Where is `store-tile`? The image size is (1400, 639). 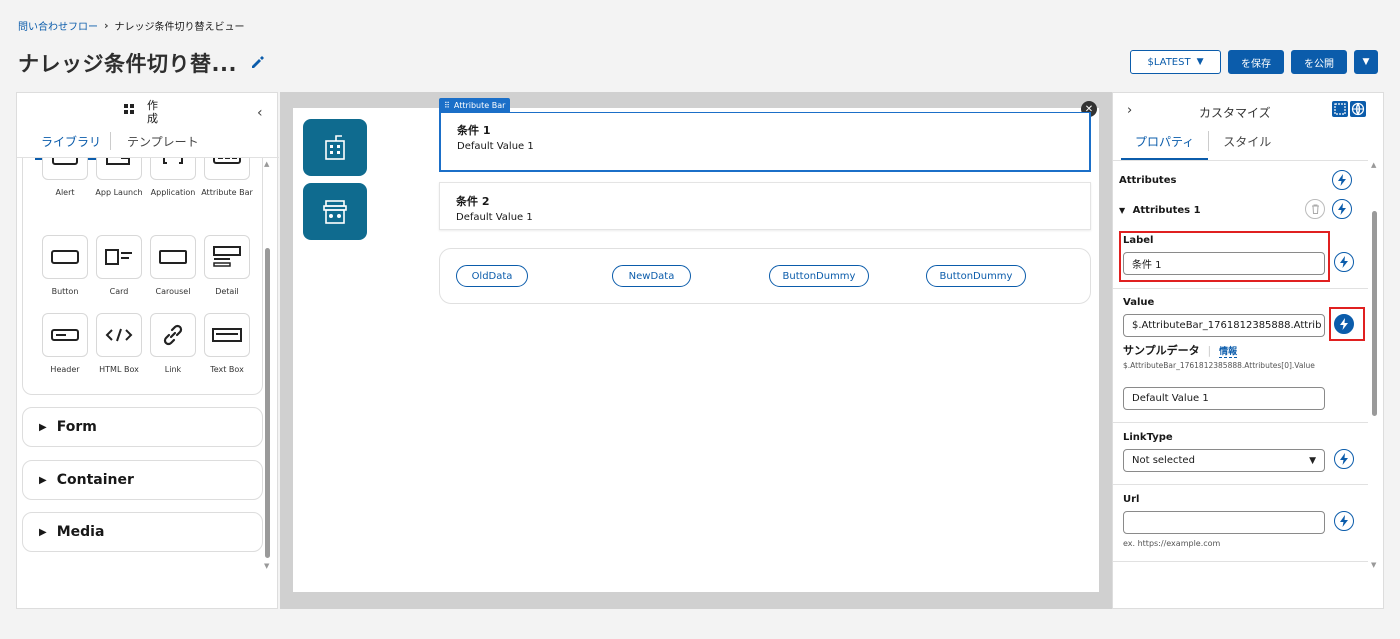
store-tile is located at coordinates (335, 211).